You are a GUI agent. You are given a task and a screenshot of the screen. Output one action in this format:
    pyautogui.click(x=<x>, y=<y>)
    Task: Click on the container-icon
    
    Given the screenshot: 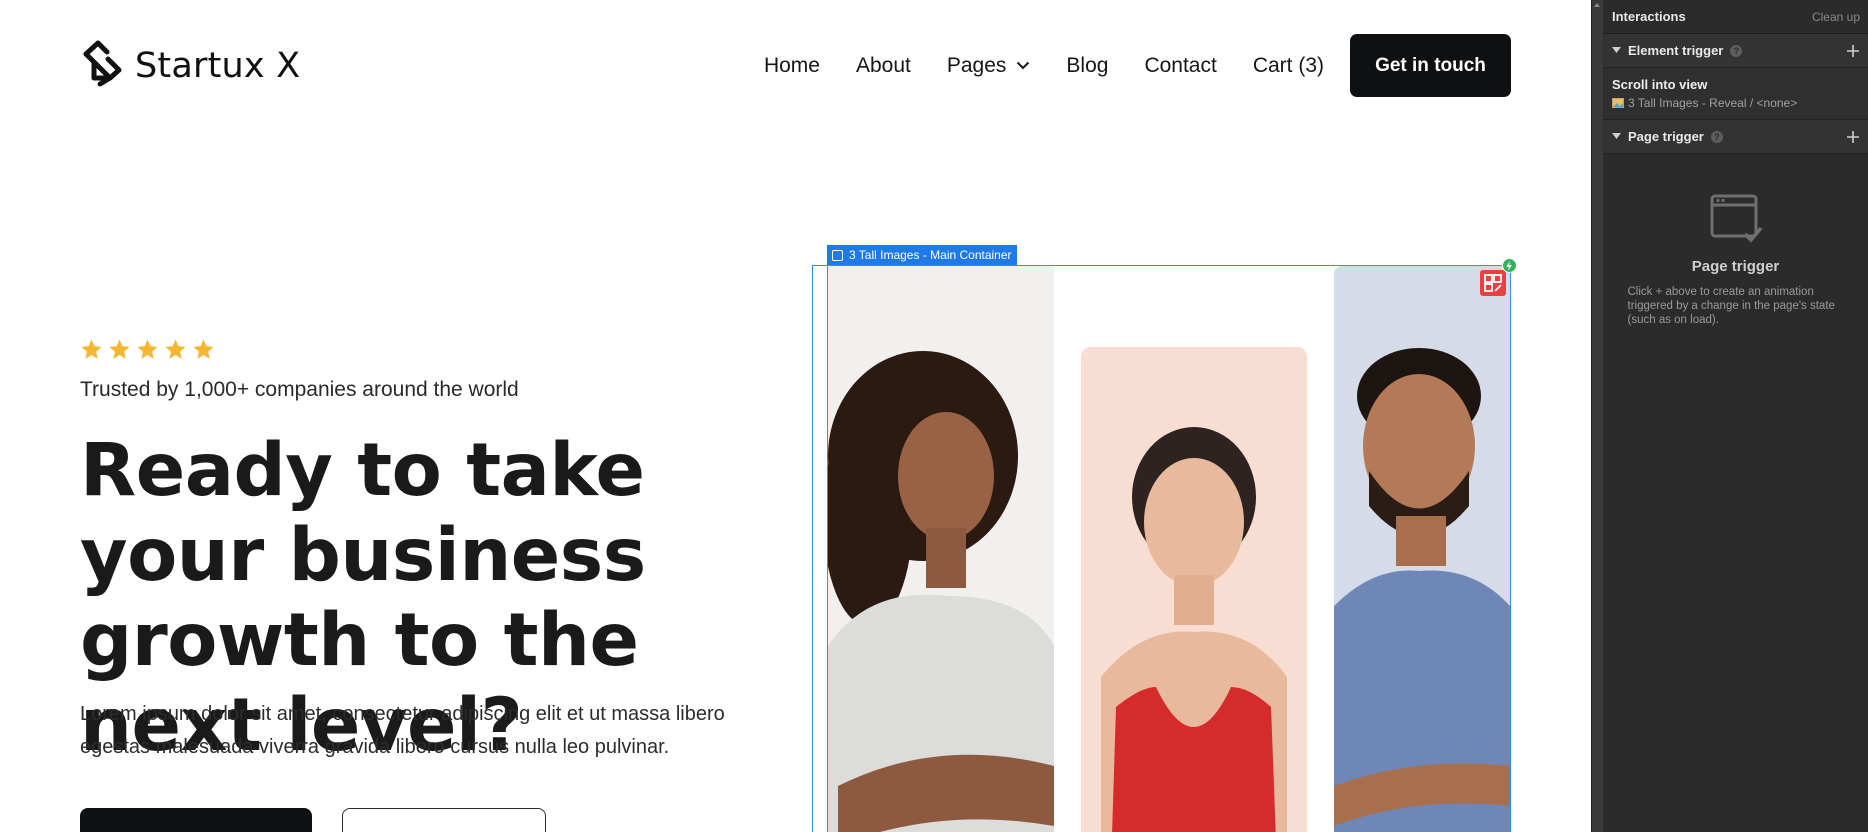 What is the action you would take?
    pyautogui.click(x=837, y=255)
    